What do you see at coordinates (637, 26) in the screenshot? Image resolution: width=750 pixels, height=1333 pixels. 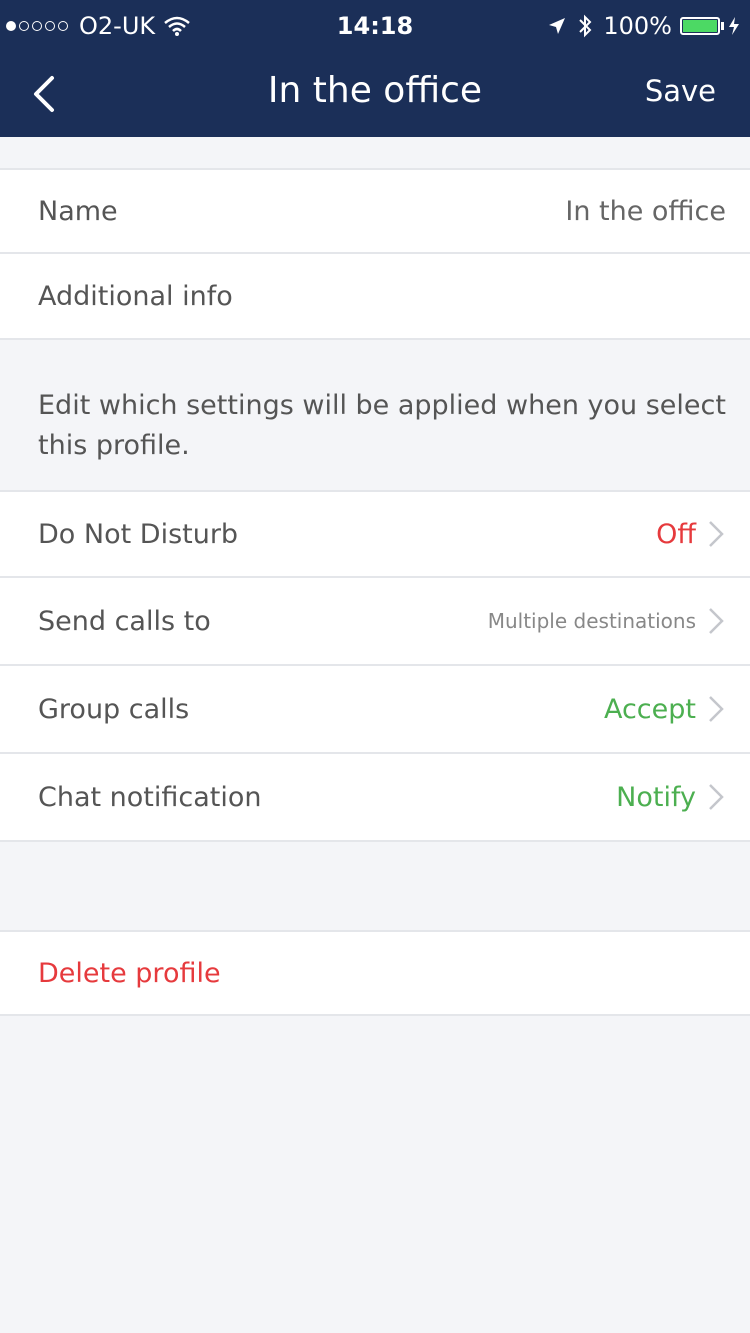 I see `battery-percent: 100%` at bounding box center [637, 26].